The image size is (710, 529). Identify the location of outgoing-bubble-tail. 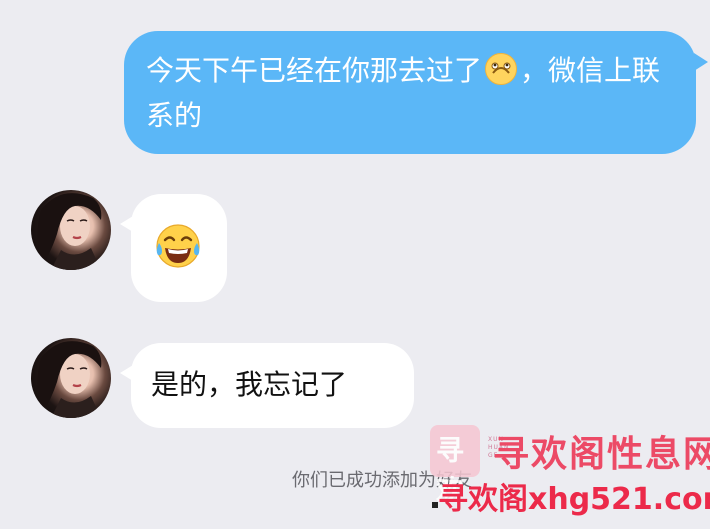
(701, 62).